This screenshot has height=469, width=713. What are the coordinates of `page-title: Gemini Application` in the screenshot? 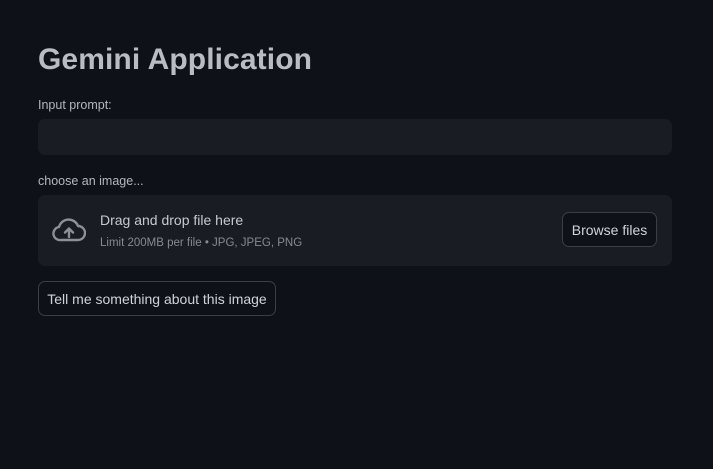 It's located at (175, 59).